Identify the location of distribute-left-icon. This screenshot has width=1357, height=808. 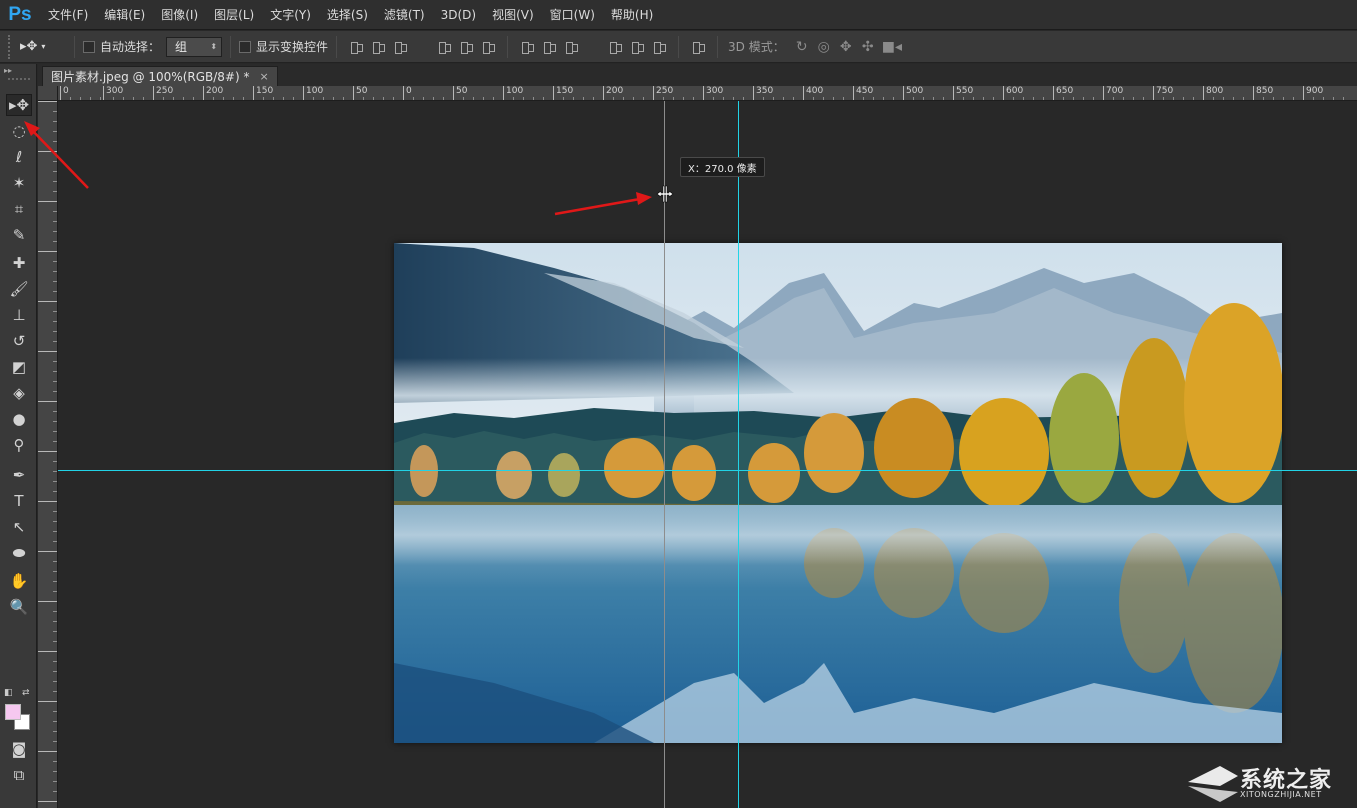
(615, 47).